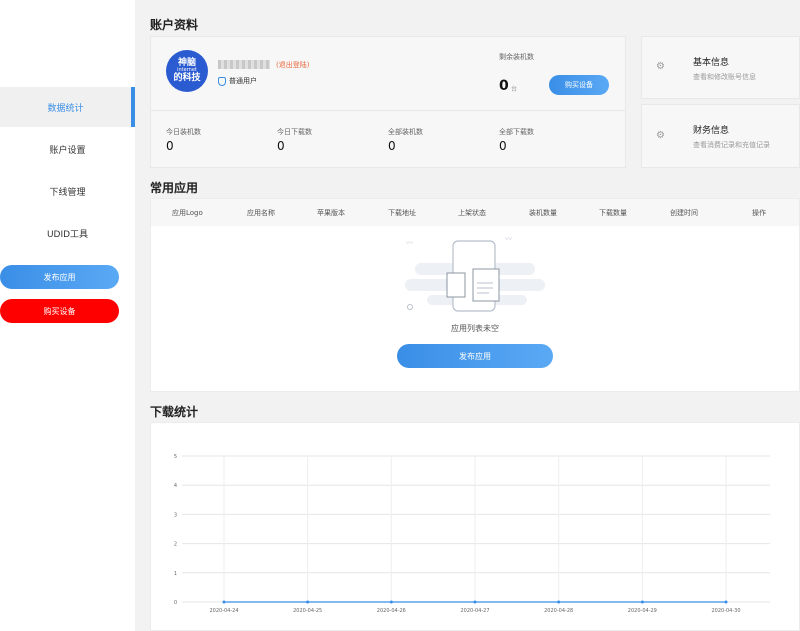  Describe the element at coordinates (504, 86) in the screenshot. I see `remaining-installs-value: 0` at that location.